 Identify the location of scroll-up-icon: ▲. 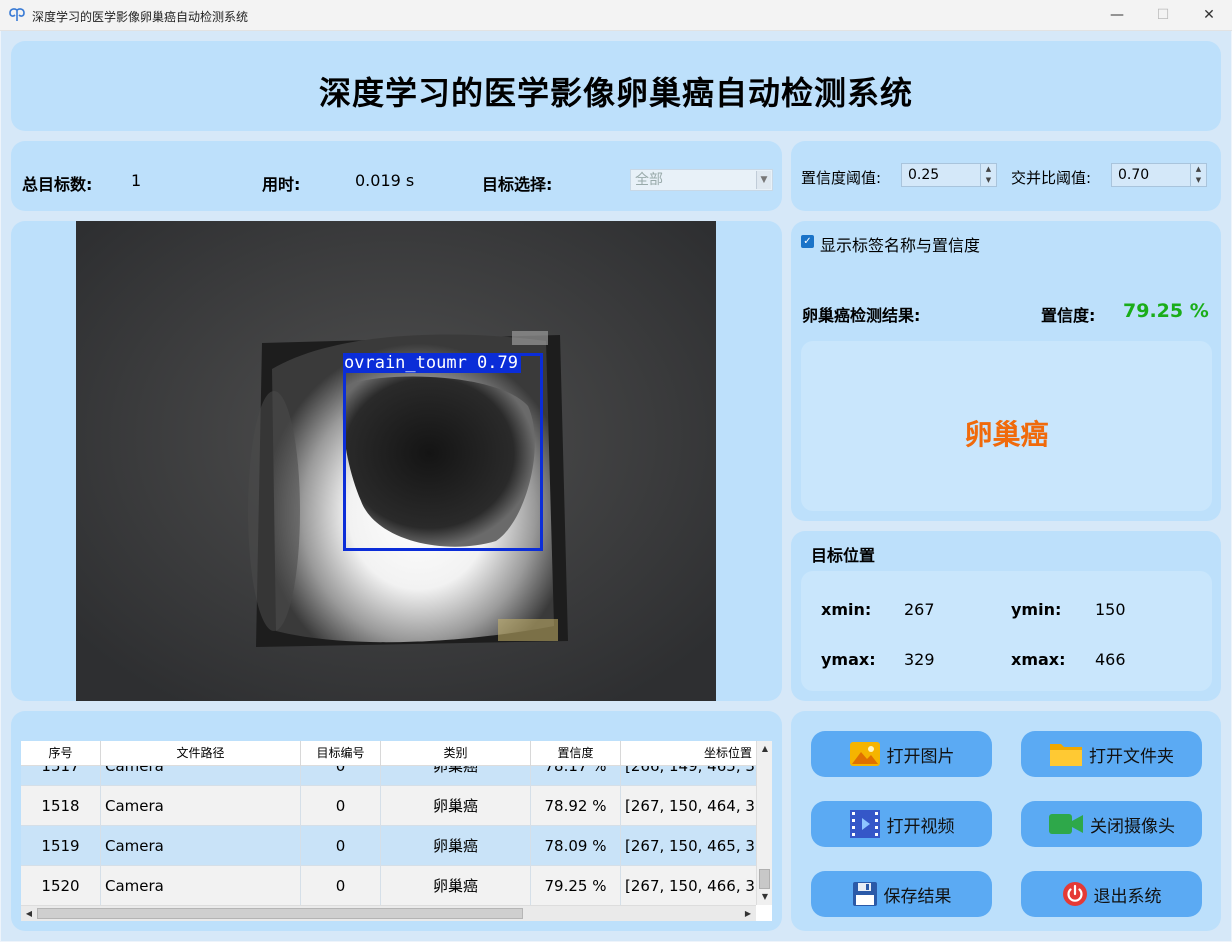
(765, 749).